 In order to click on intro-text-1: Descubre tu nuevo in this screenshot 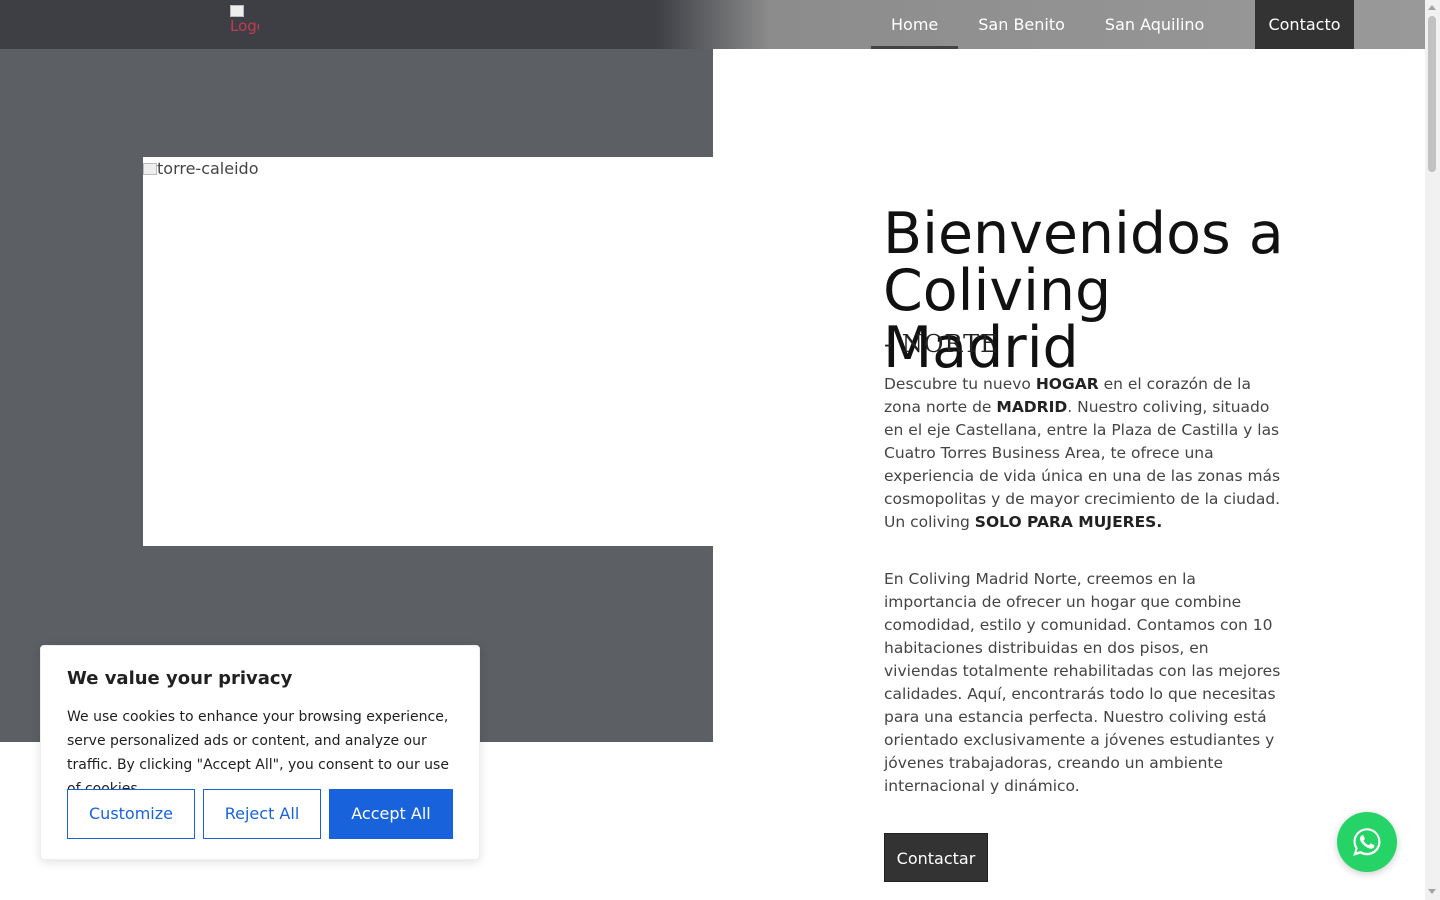, I will do `click(960, 384)`.